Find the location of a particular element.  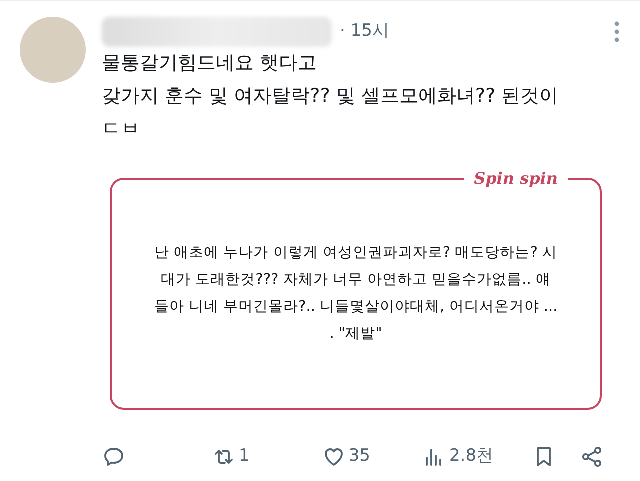

post-text-line: 갖가지 훈수 및 여자탈락?? 및 셀프모에화녀?? 된것이 is located at coordinates (331, 96).